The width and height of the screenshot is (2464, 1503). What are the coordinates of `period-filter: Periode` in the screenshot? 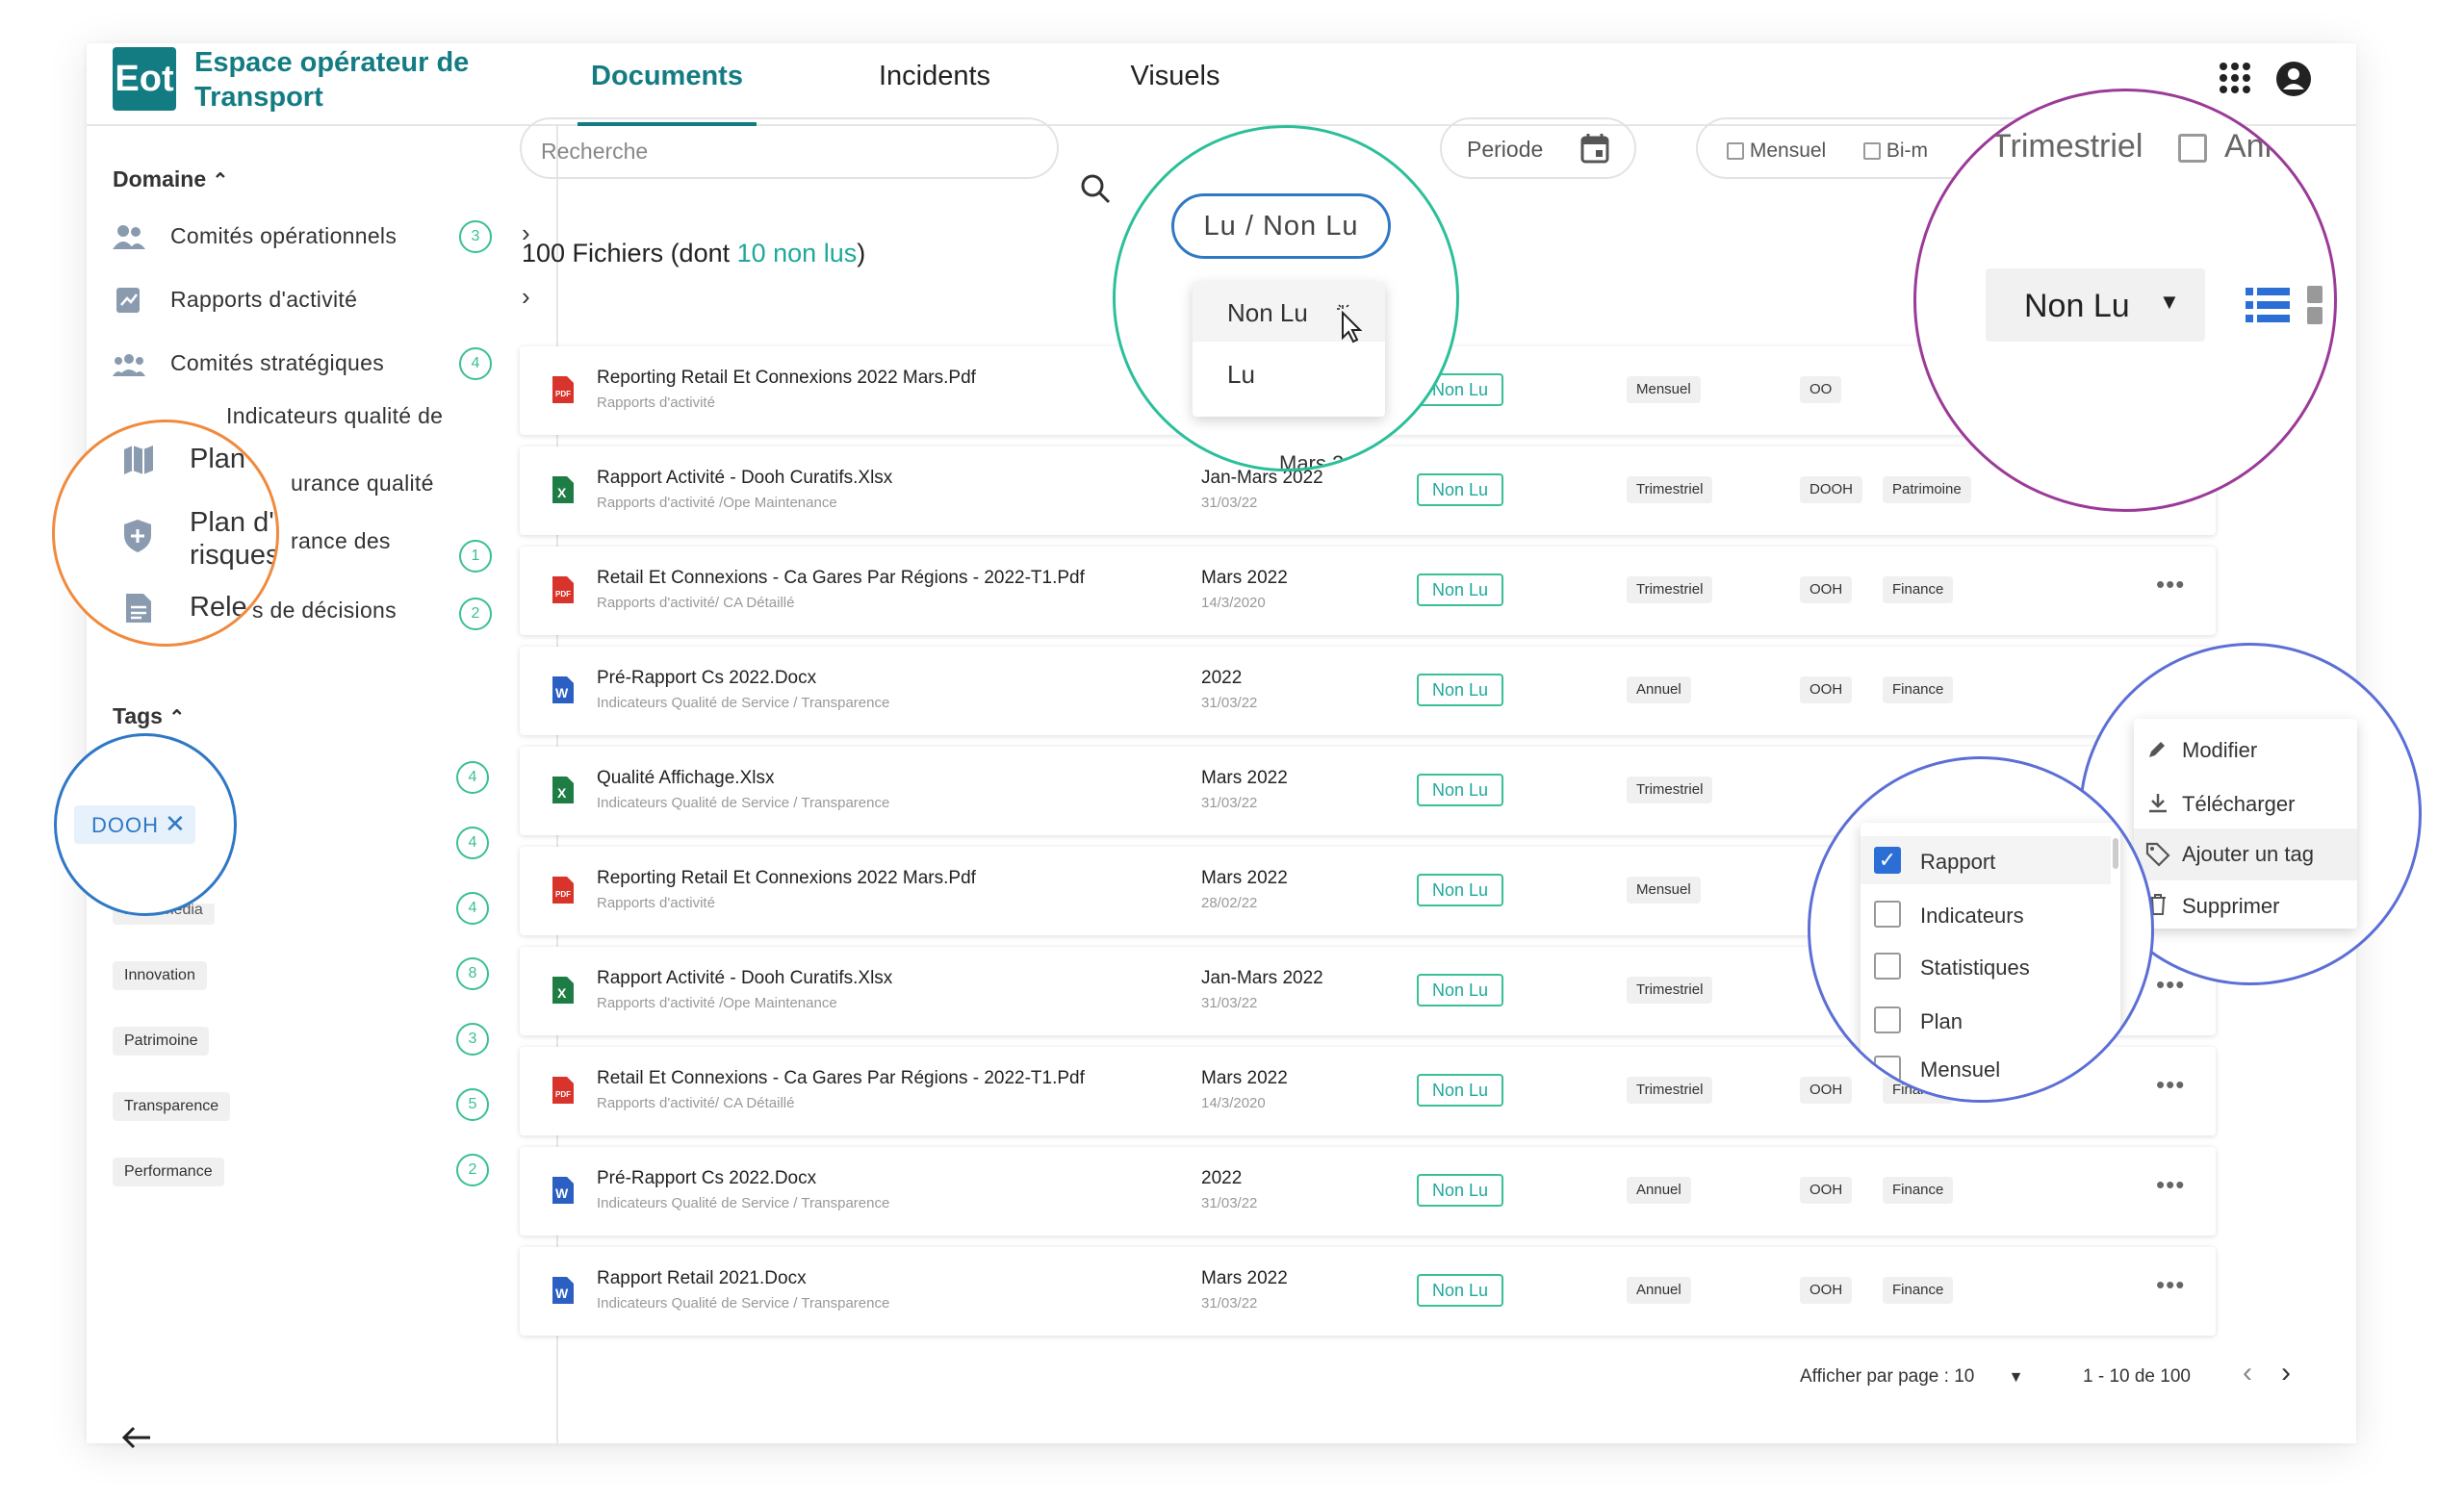 It's located at (1538, 148).